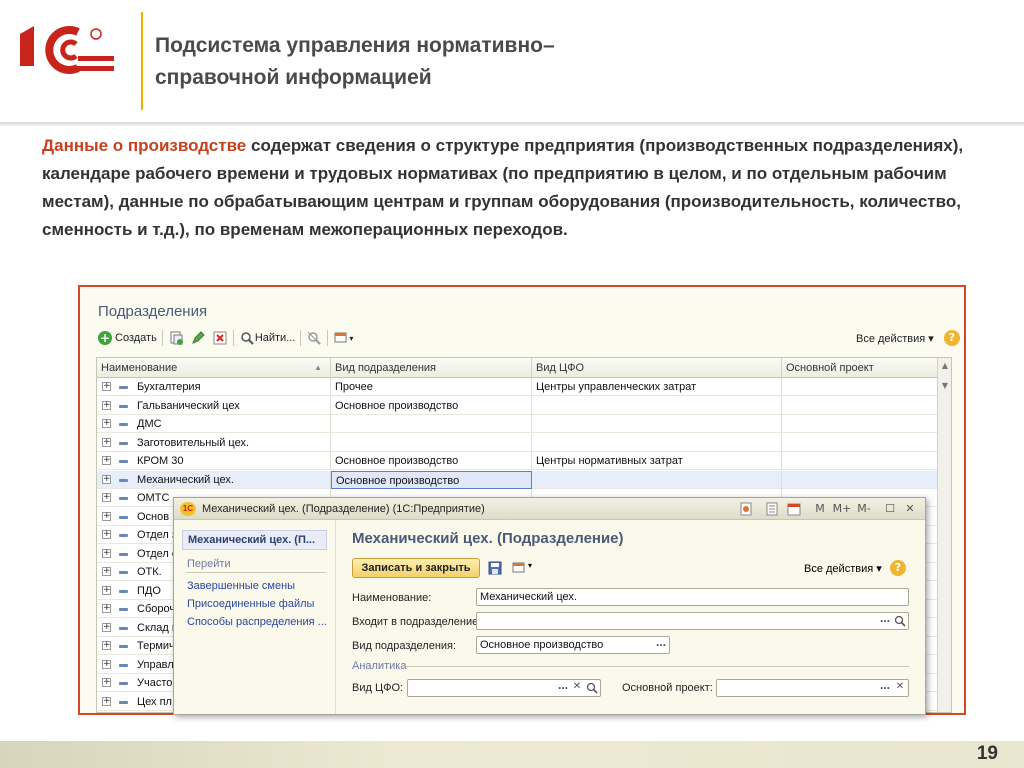 The image size is (1024, 768). What do you see at coordinates (898, 568) in the screenshot?
I see `dialog-help-icon: ?` at bounding box center [898, 568].